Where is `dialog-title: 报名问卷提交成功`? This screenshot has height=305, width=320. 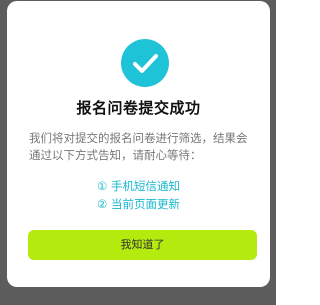 dialog-title: 报名问卷提交成功 is located at coordinates (138, 108).